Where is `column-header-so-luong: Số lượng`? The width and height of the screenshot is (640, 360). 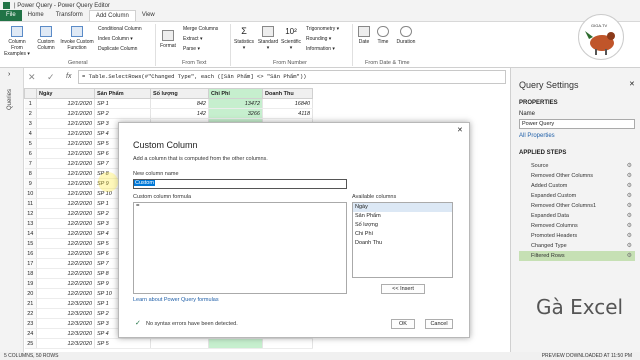 column-header-so-luong: Số lượng is located at coordinates (179, 93).